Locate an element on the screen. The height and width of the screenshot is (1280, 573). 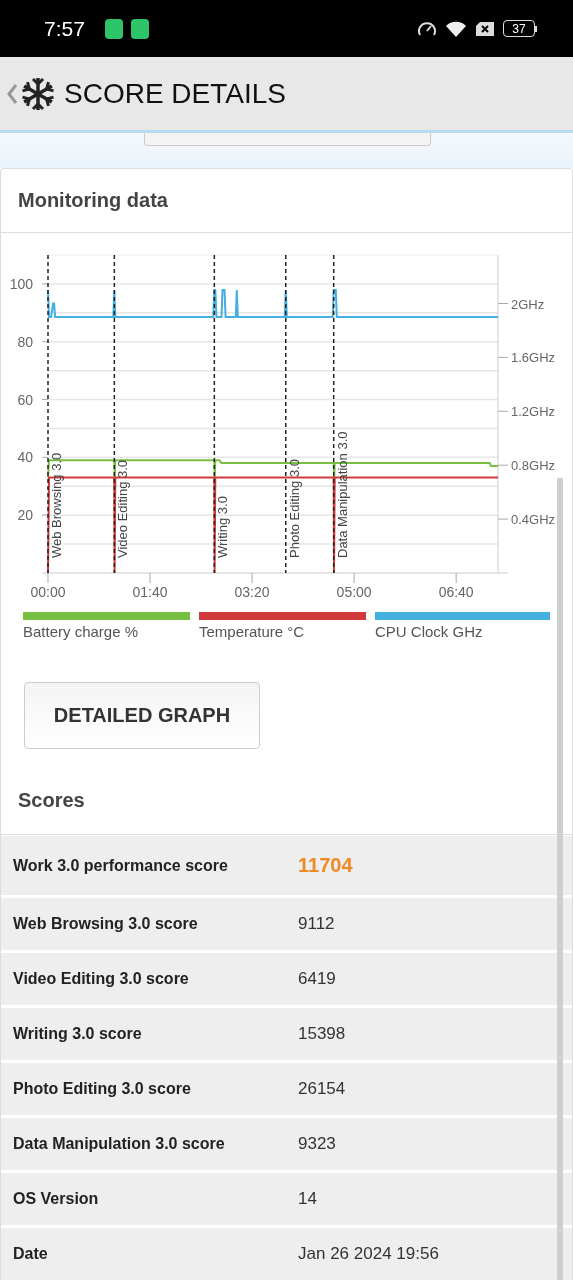
legend-label: CPU Clock GHz is located at coordinates (429, 631).